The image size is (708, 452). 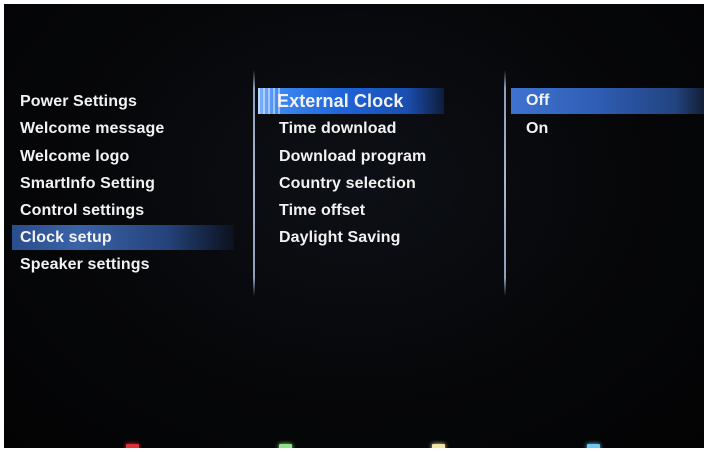 I want to click on menu-item-download-program: Download program, so click(x=378, y=156).